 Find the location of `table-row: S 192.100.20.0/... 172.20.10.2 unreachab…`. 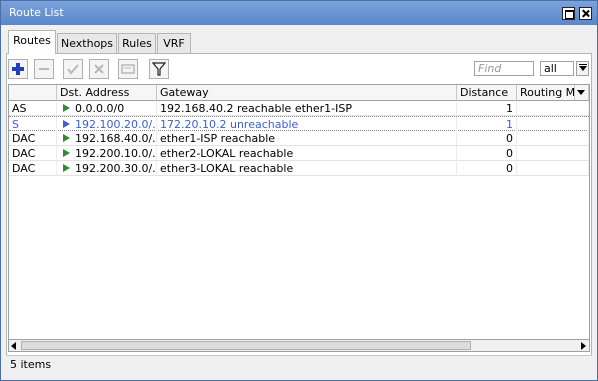

table-row: S 192.100.20.0/... 172.20.10.2 unreachab… is located at coordinates (299, 124).